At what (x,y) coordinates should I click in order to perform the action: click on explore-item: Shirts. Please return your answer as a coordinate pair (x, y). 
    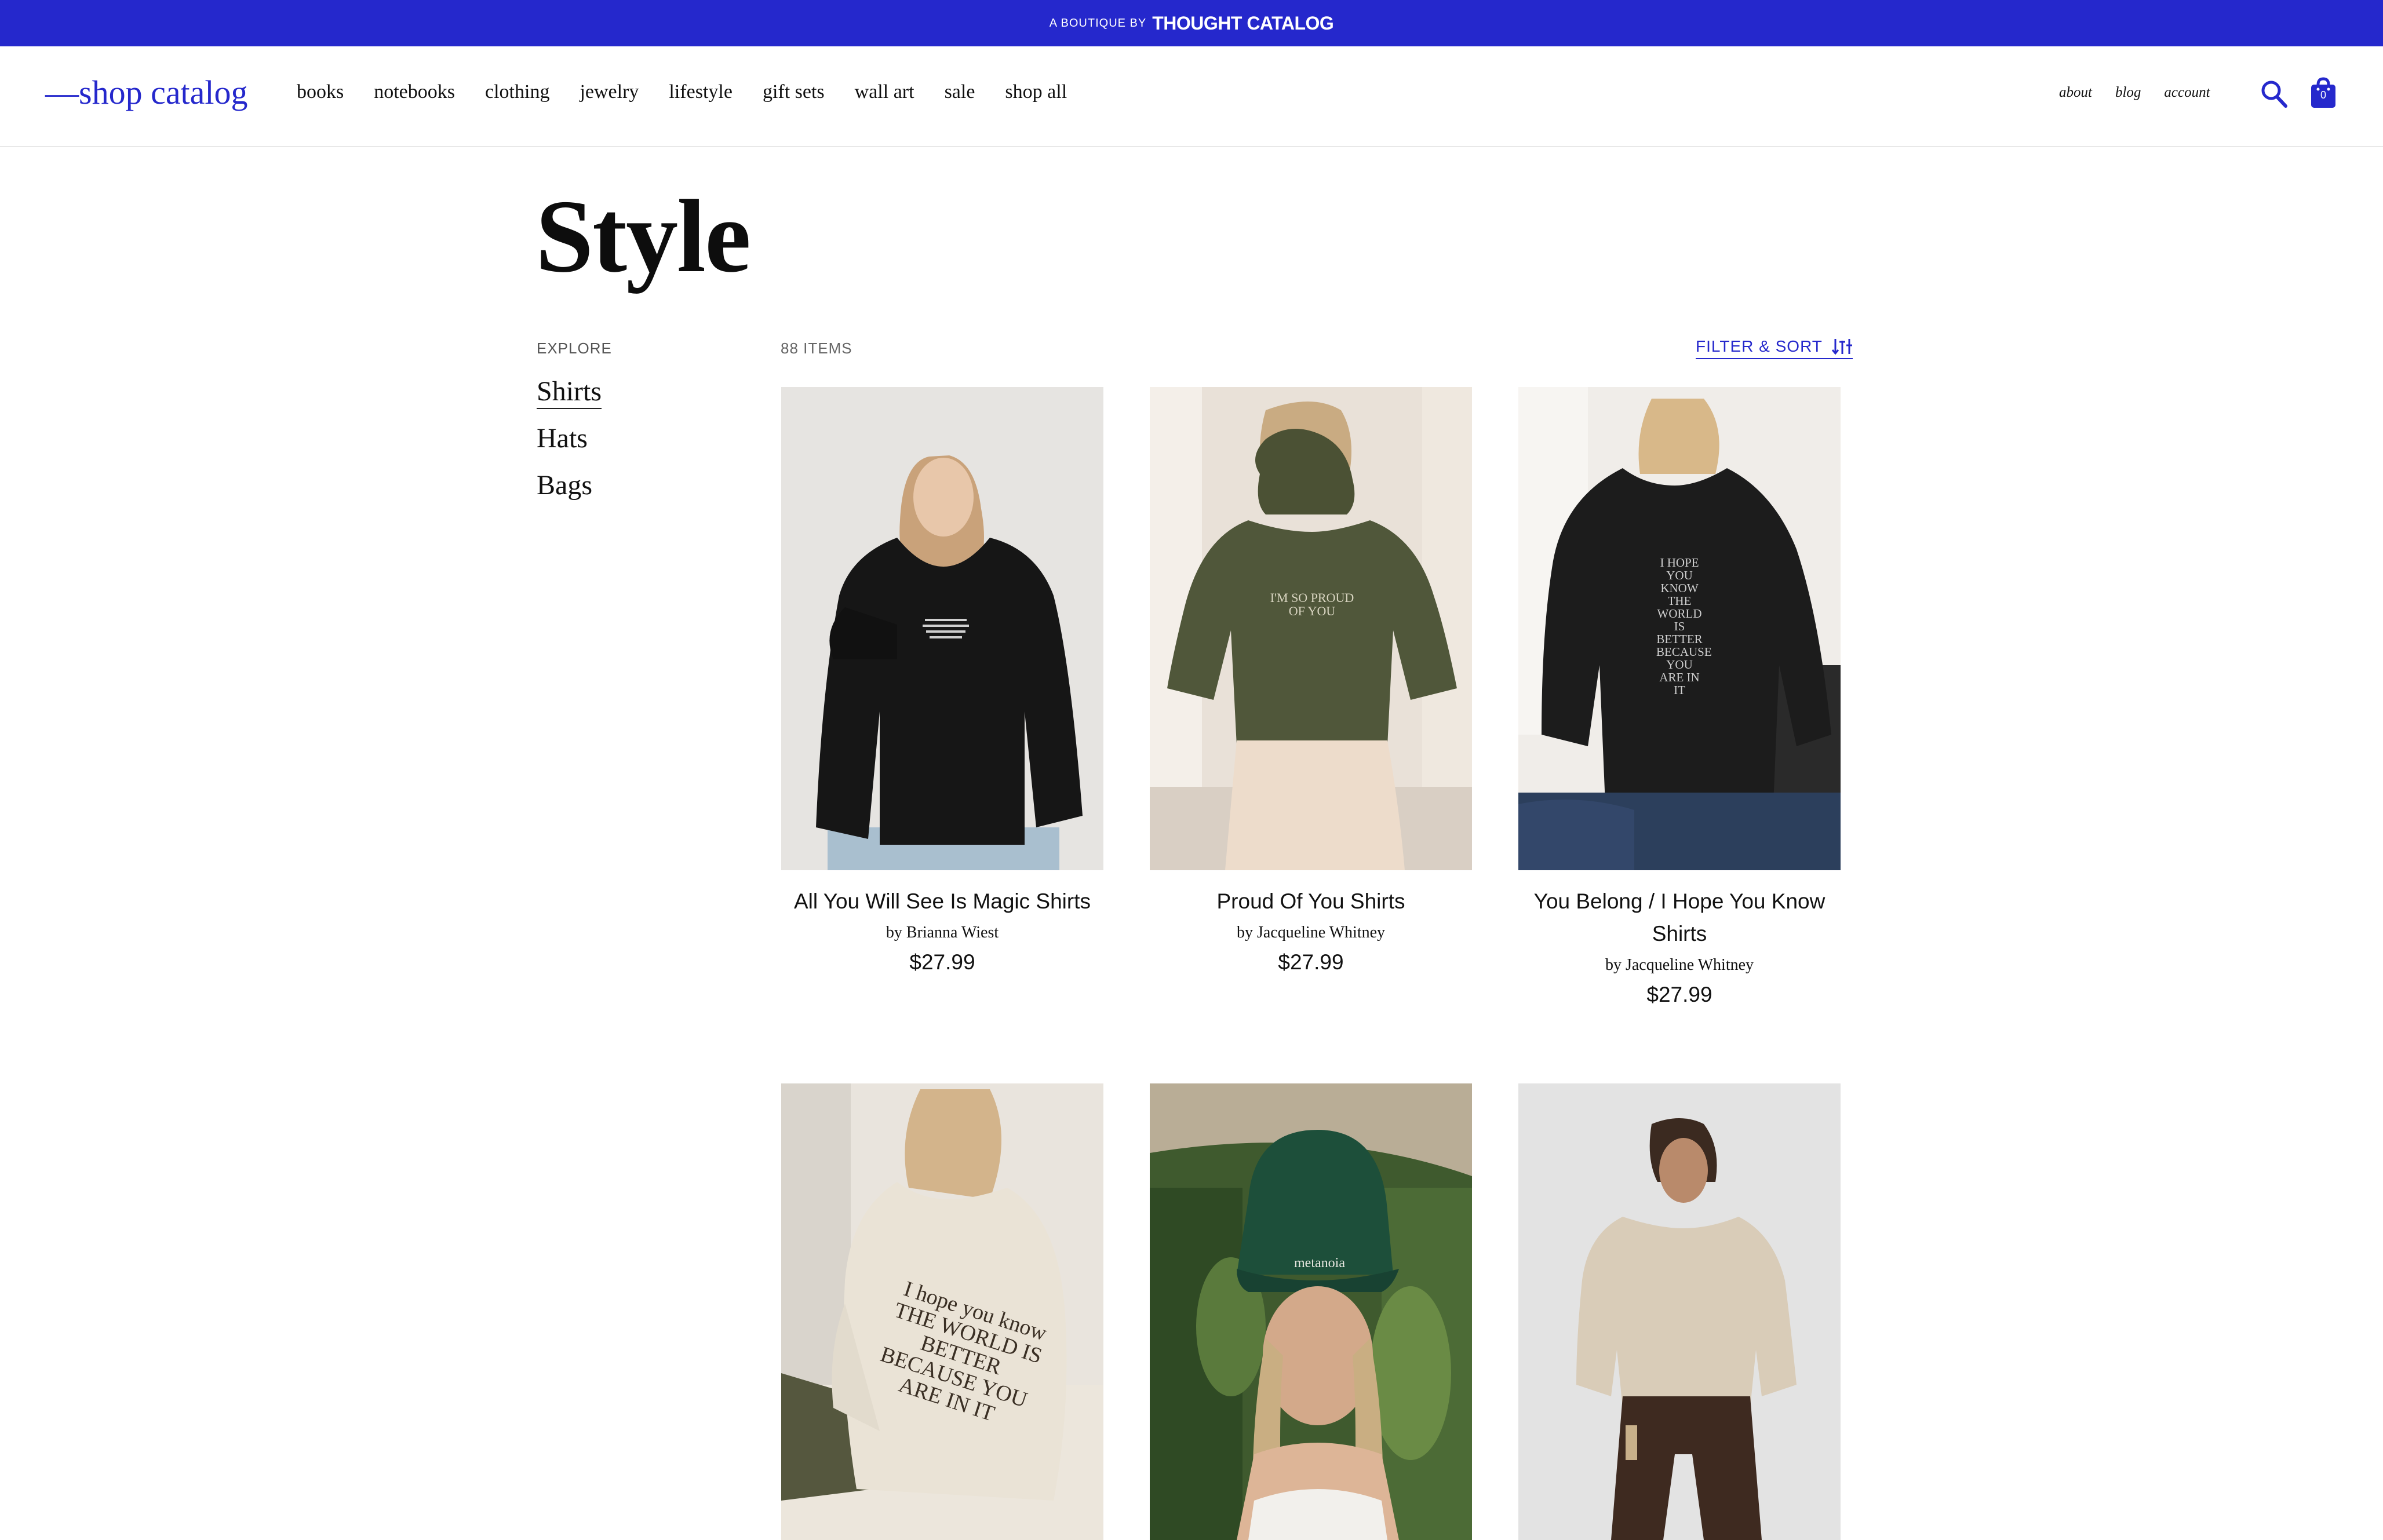
    Looking at the image, I should click on (570, 392).